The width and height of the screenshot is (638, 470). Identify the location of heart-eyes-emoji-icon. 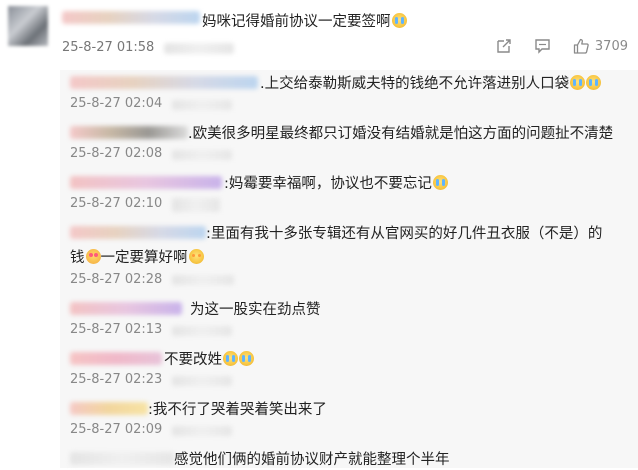
(93, 256).